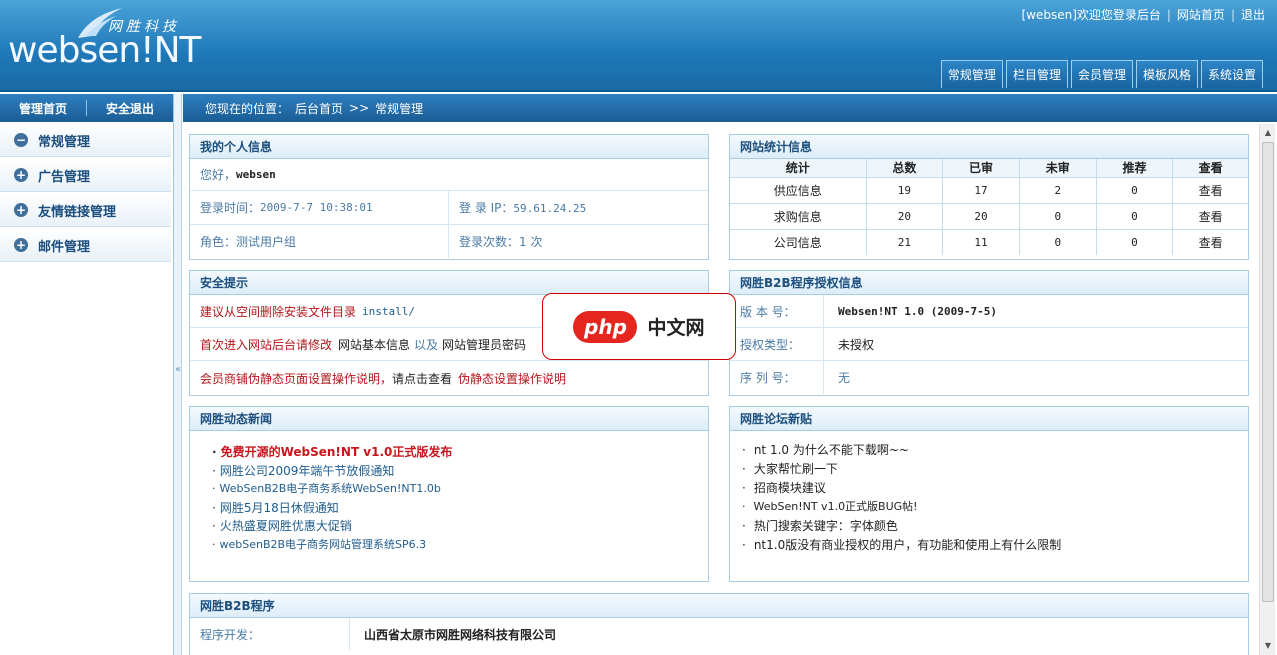 The image size is (1277, 655). What do you see at coordinates (981, 242) in the screenshot?
I see `stat-approved: 11` at bounding box center [981, 242].